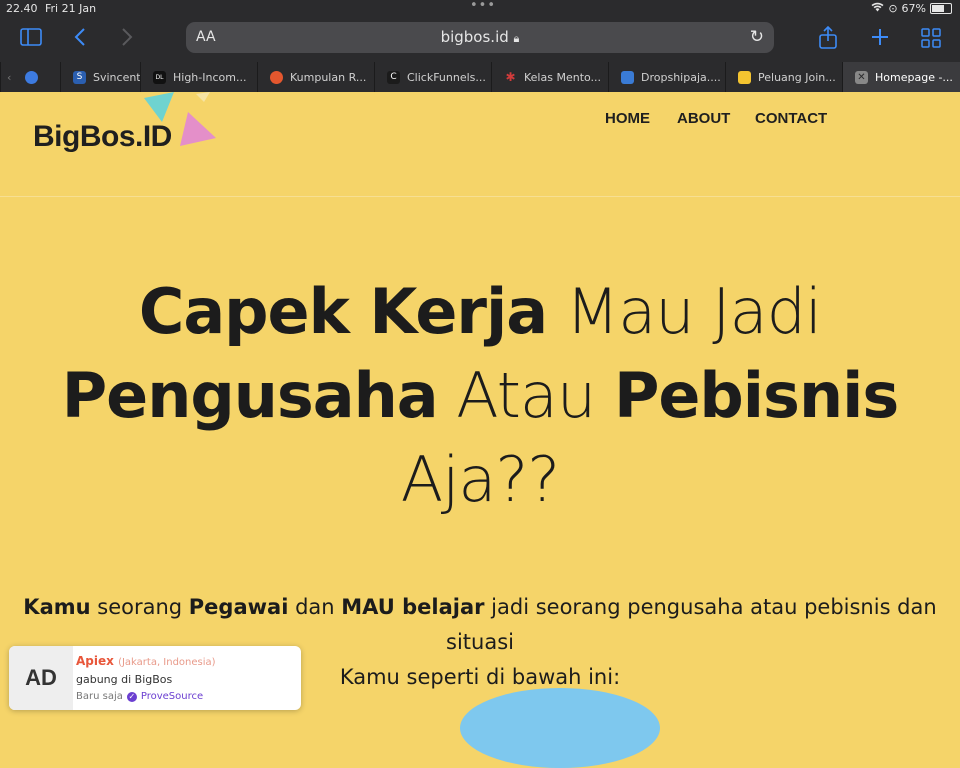 This screenshot has height=768, width=960. Describe the element at coordinates (525, 395) in the screenshot. I see `hero-light-2: Atau` at that location.